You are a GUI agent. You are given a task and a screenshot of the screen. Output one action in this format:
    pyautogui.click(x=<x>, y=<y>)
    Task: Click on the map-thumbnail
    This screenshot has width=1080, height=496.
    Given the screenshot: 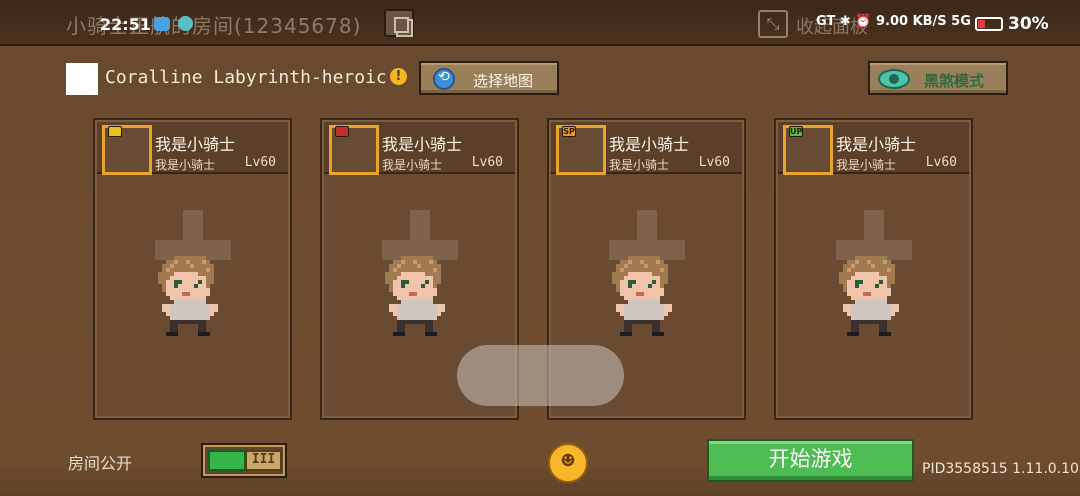 What is the action you would take?
    pyautogui.click(x=82, y=79)
    